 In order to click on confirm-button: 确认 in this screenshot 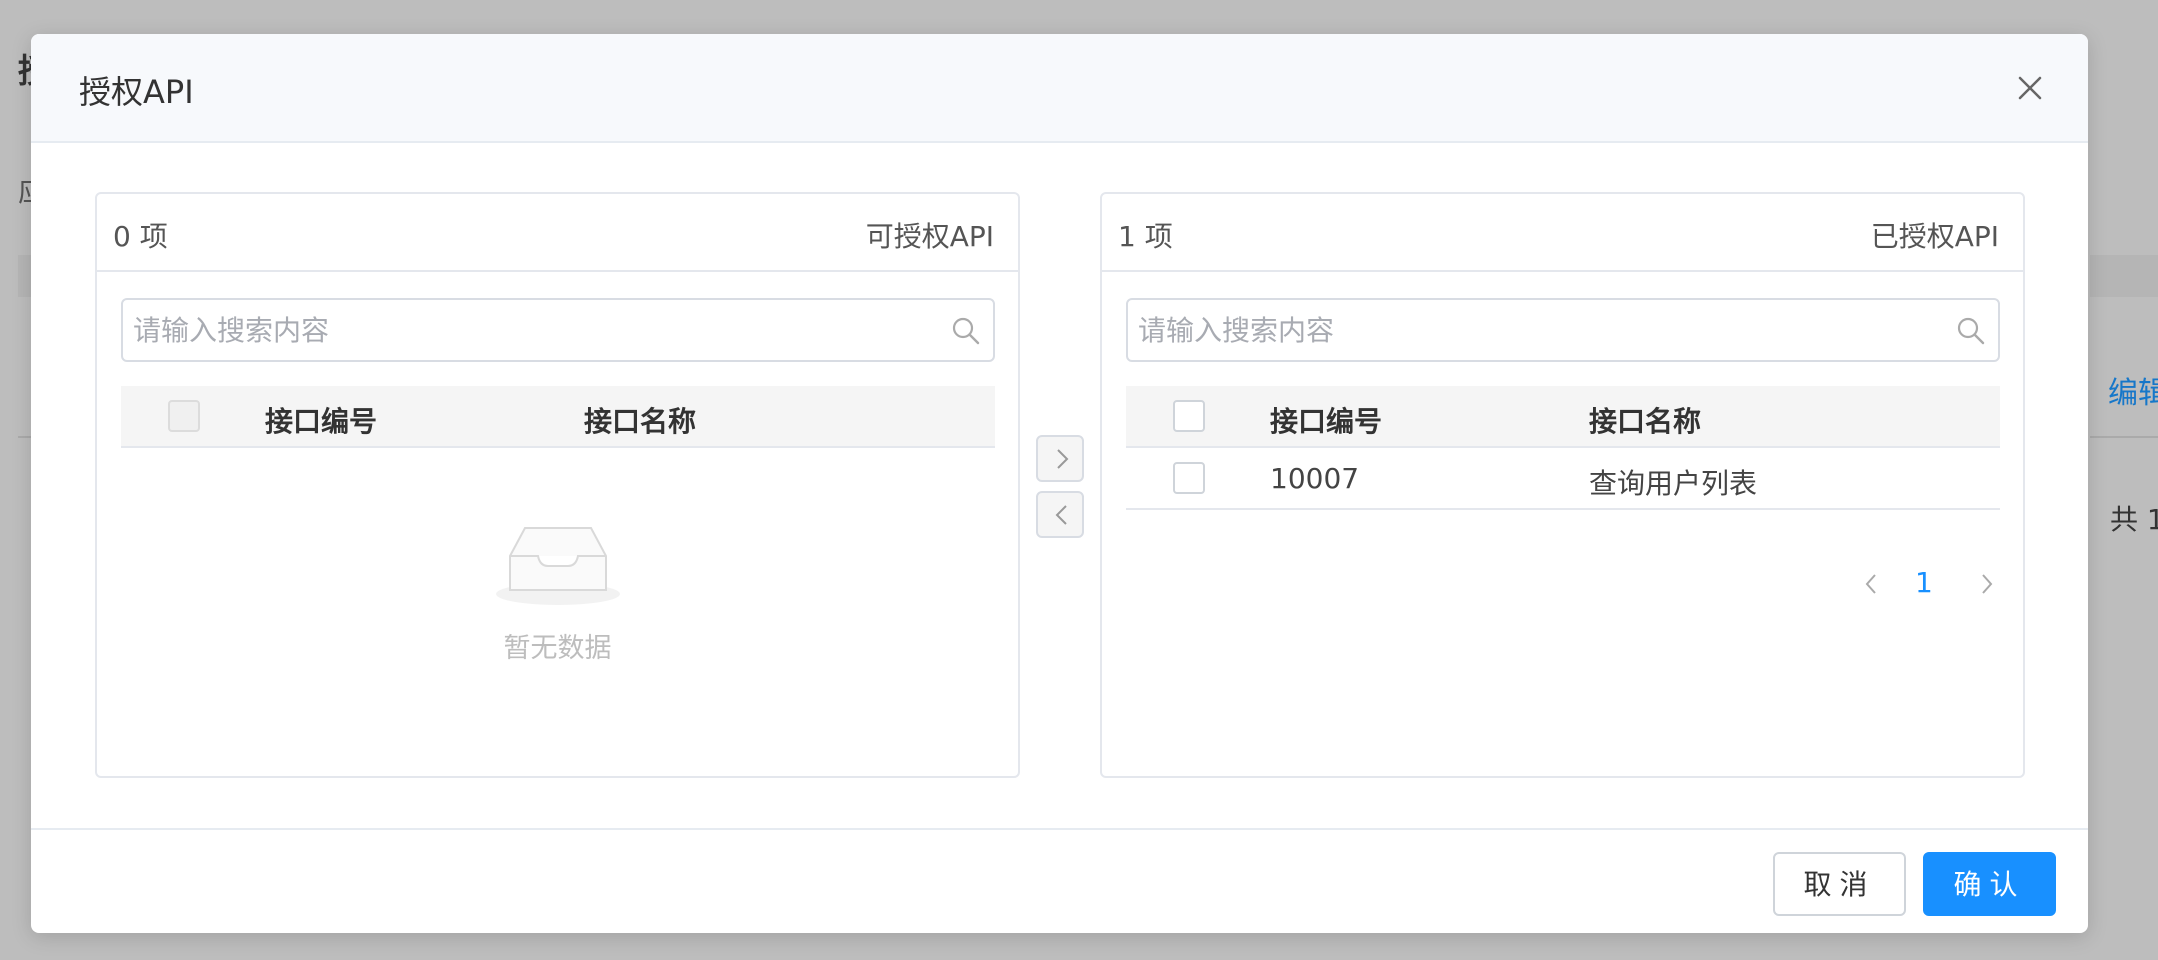, I will do `click(1989, 884)`.